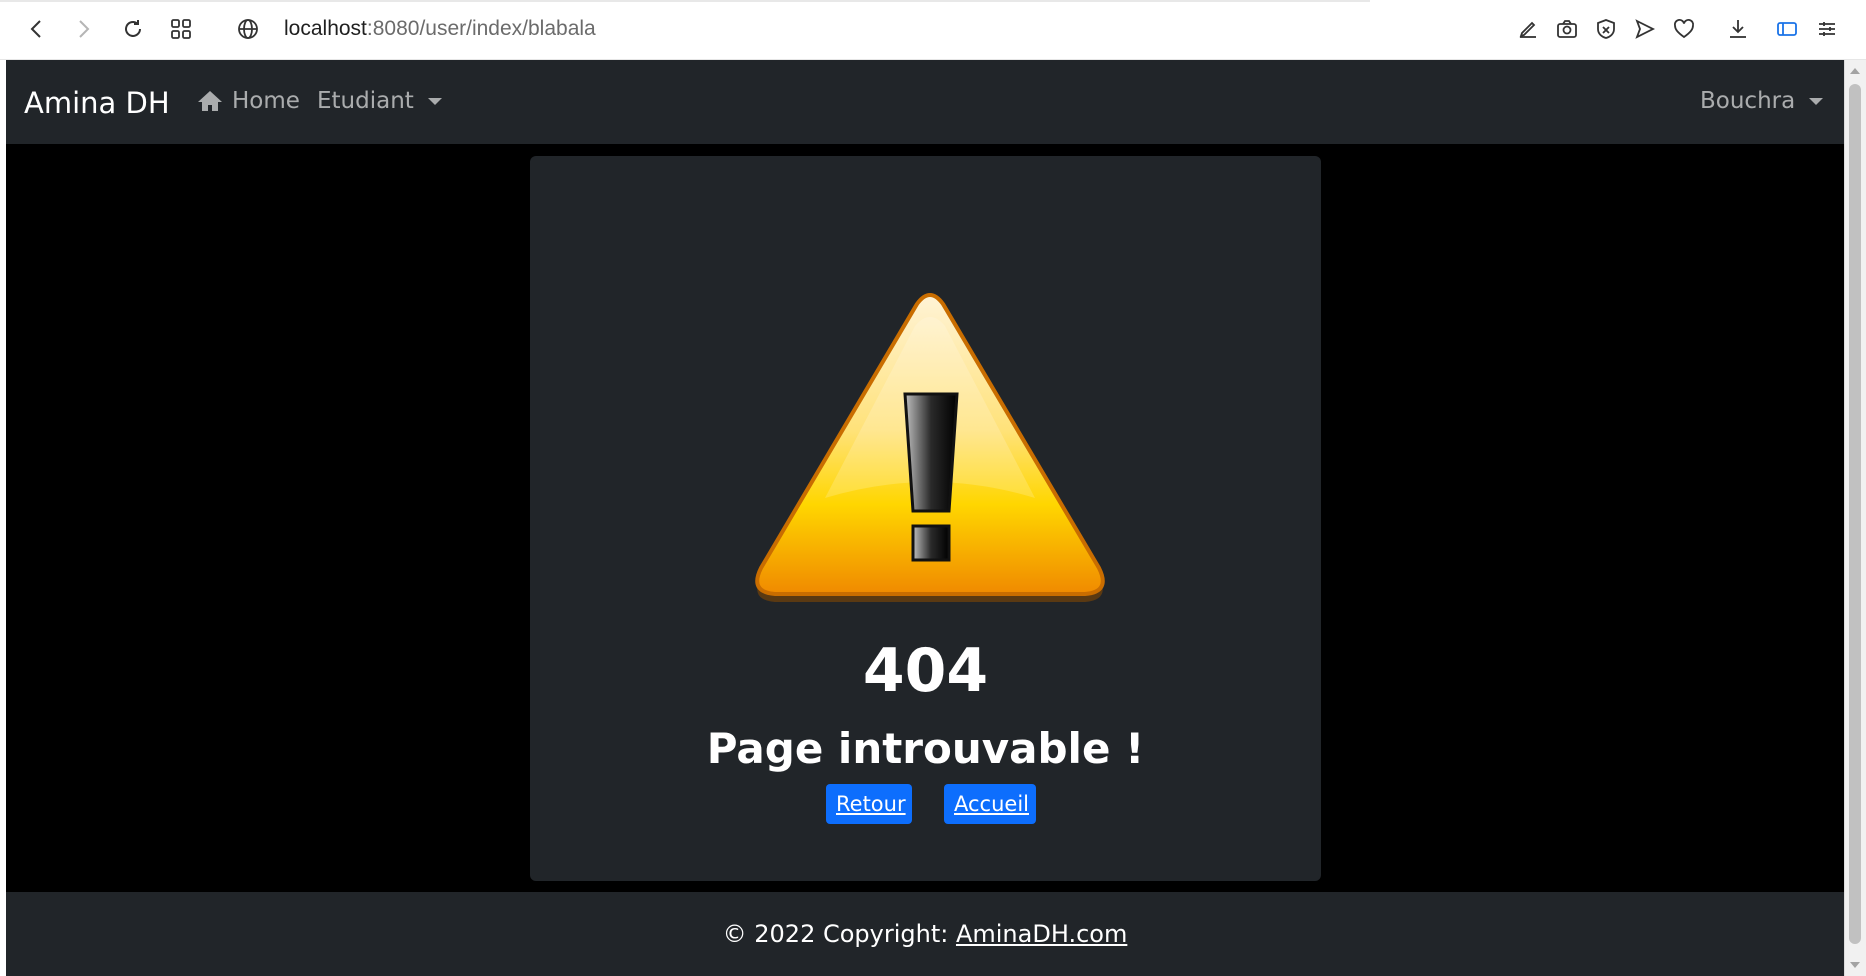 Image resolution: width=1866 pixels, height=976 pixels. What do you see at coordinates (83, 29) in the screenshot?
I see `forward-icon` at bounding box center [83, 29].